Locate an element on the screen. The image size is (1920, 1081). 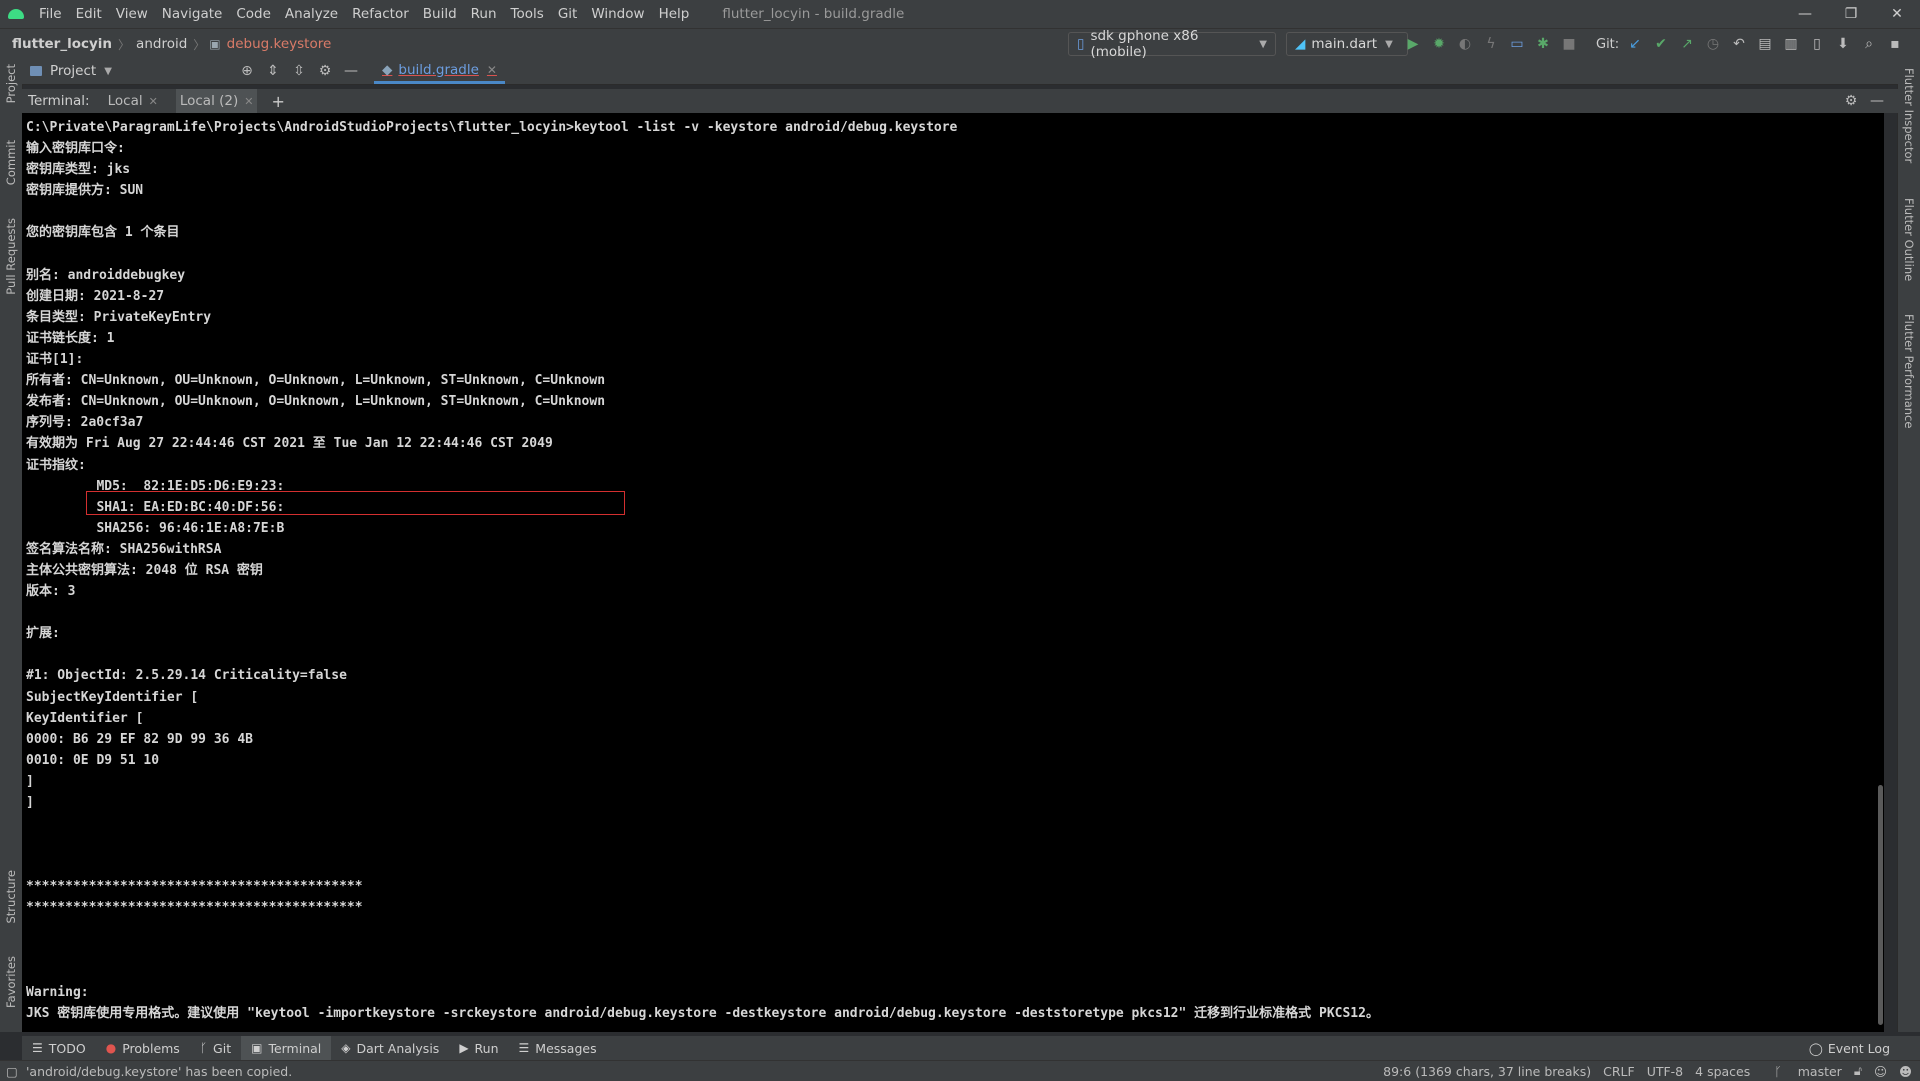
attach-icon: ▭ is located at coordinates (1517, 44).